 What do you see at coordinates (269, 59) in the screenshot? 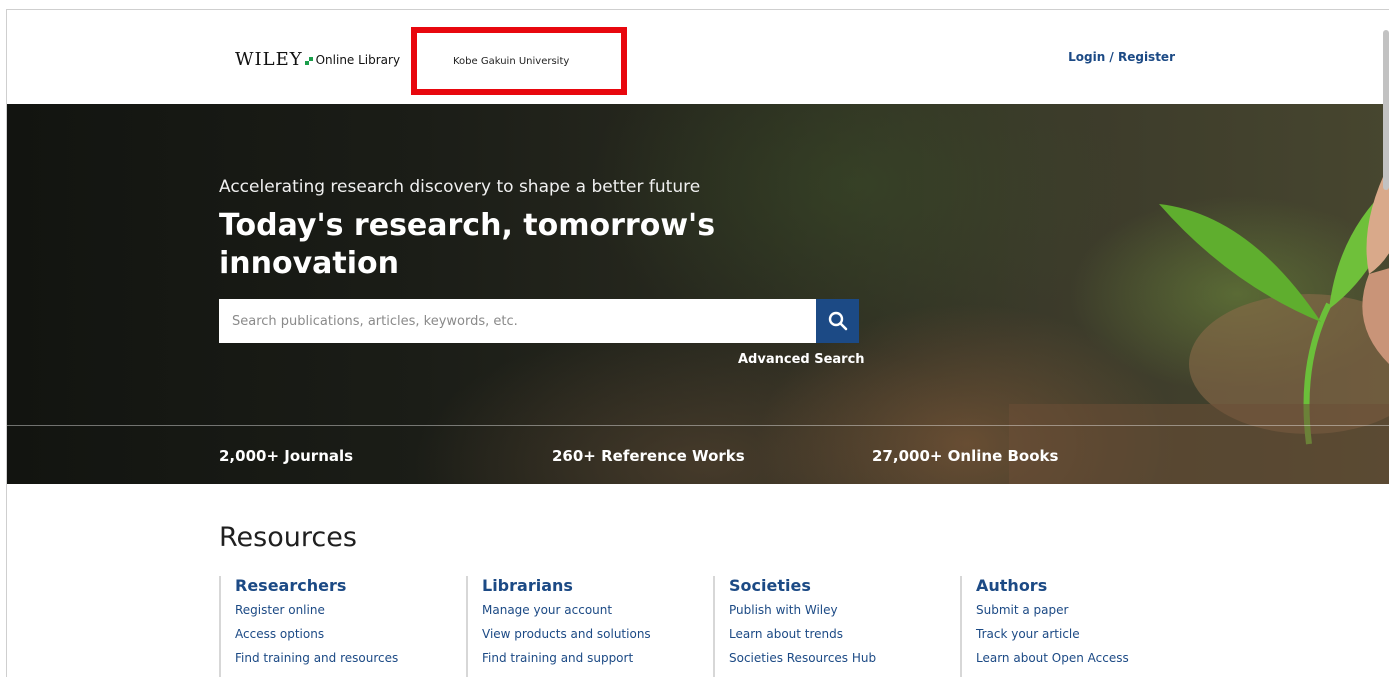
I see `logo-wordmark: WILEY` at bounding box center [269, 59].